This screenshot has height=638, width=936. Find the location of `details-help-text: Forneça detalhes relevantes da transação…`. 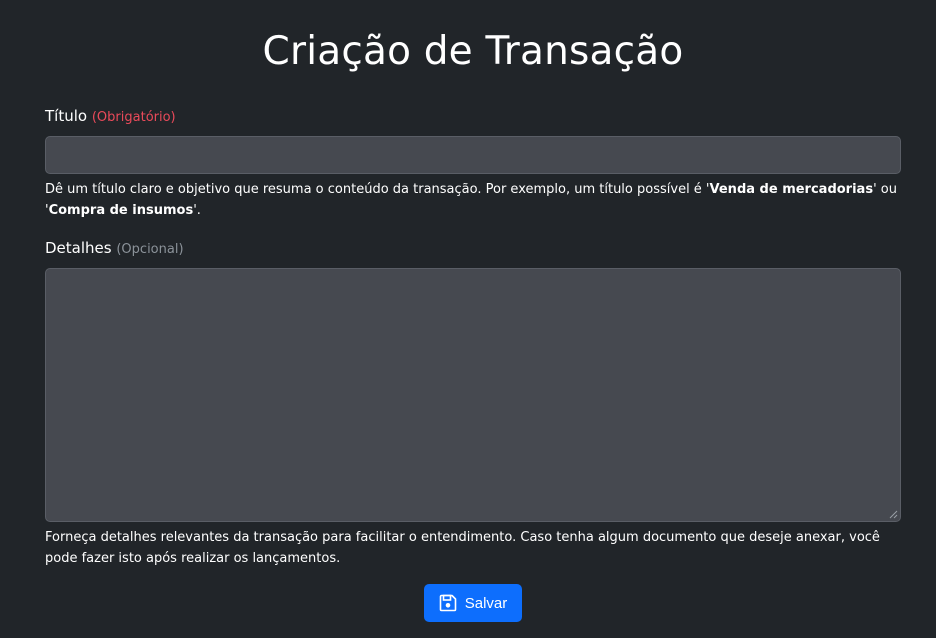

details-help-text: Forneça detalhes relevantes da transação… is located at coordinates (462, 548).